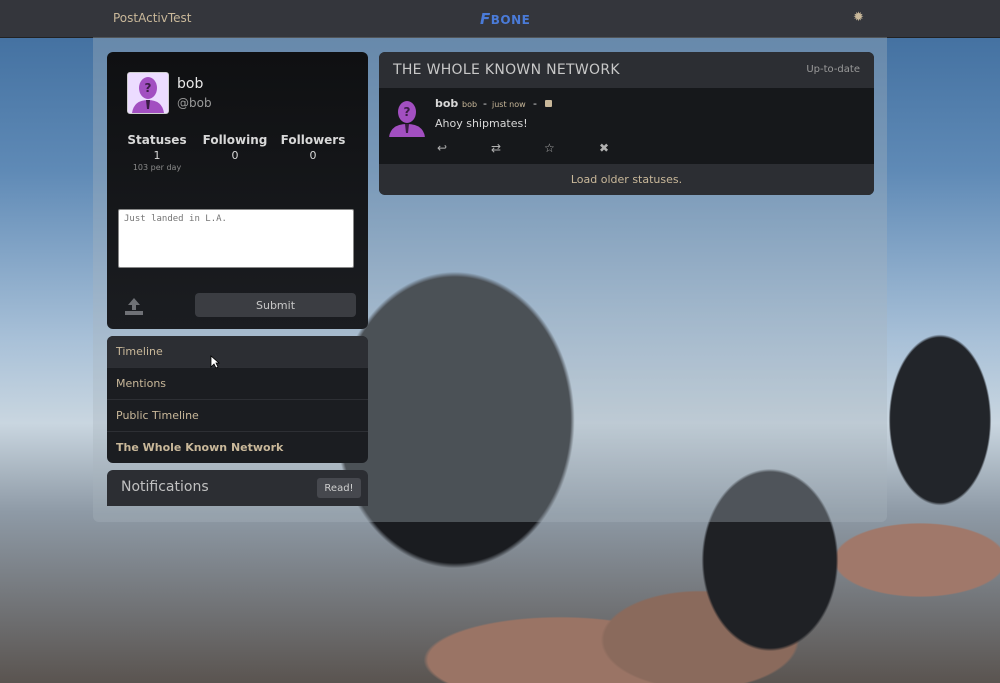 This screenshot has height=683, width=1000. I want to click on status-avatar: ?, so click(407, 117).